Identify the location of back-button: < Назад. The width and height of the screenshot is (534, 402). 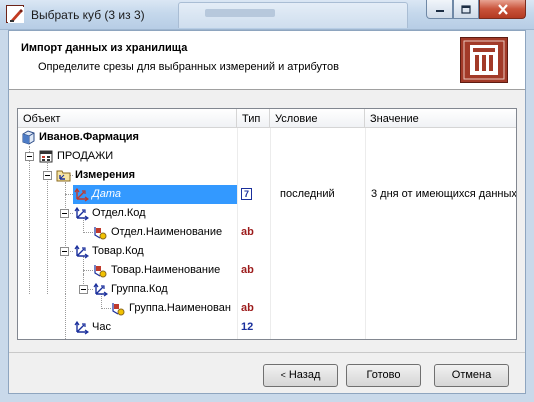
(300, 375).